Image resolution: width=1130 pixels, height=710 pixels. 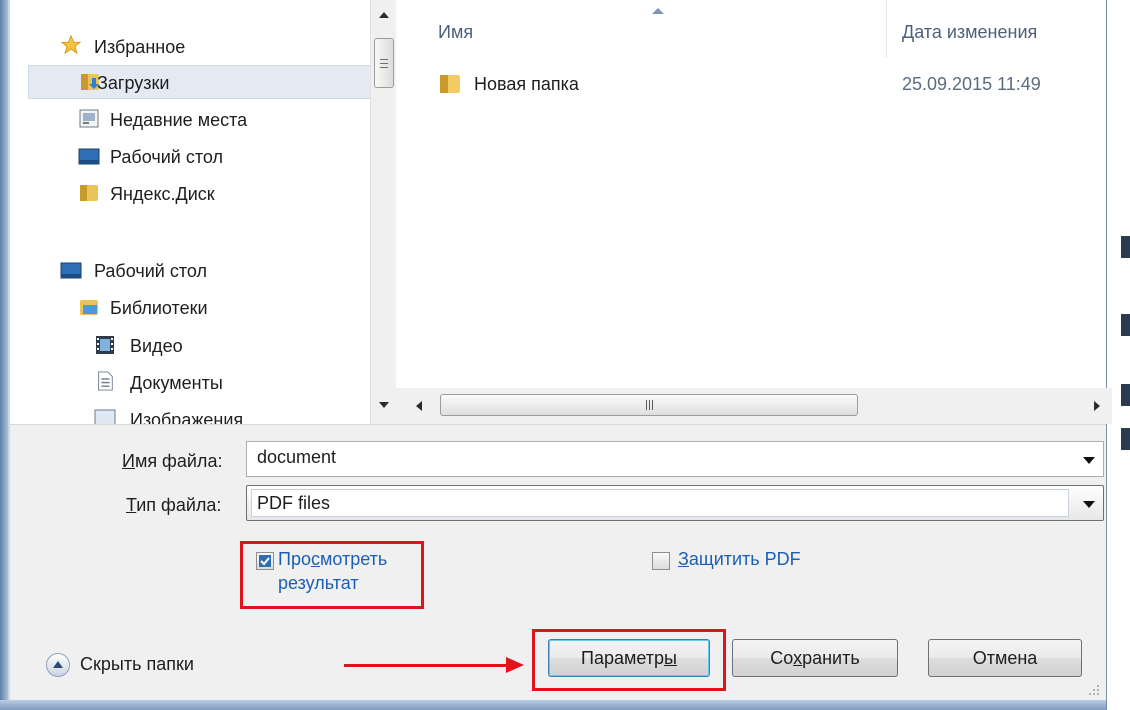 What do you see at coordinates (1005, 658) in the screenshot?
I see `cancel-button: Отмена` at bounding box center [1005, 658].